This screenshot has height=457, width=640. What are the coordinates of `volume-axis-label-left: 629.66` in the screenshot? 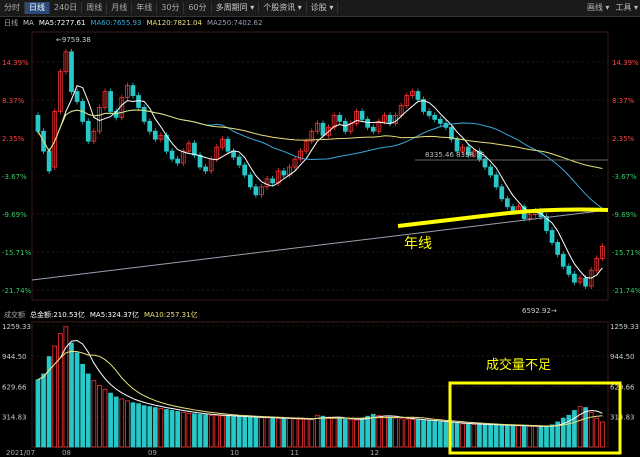 It's located at (14, 387).